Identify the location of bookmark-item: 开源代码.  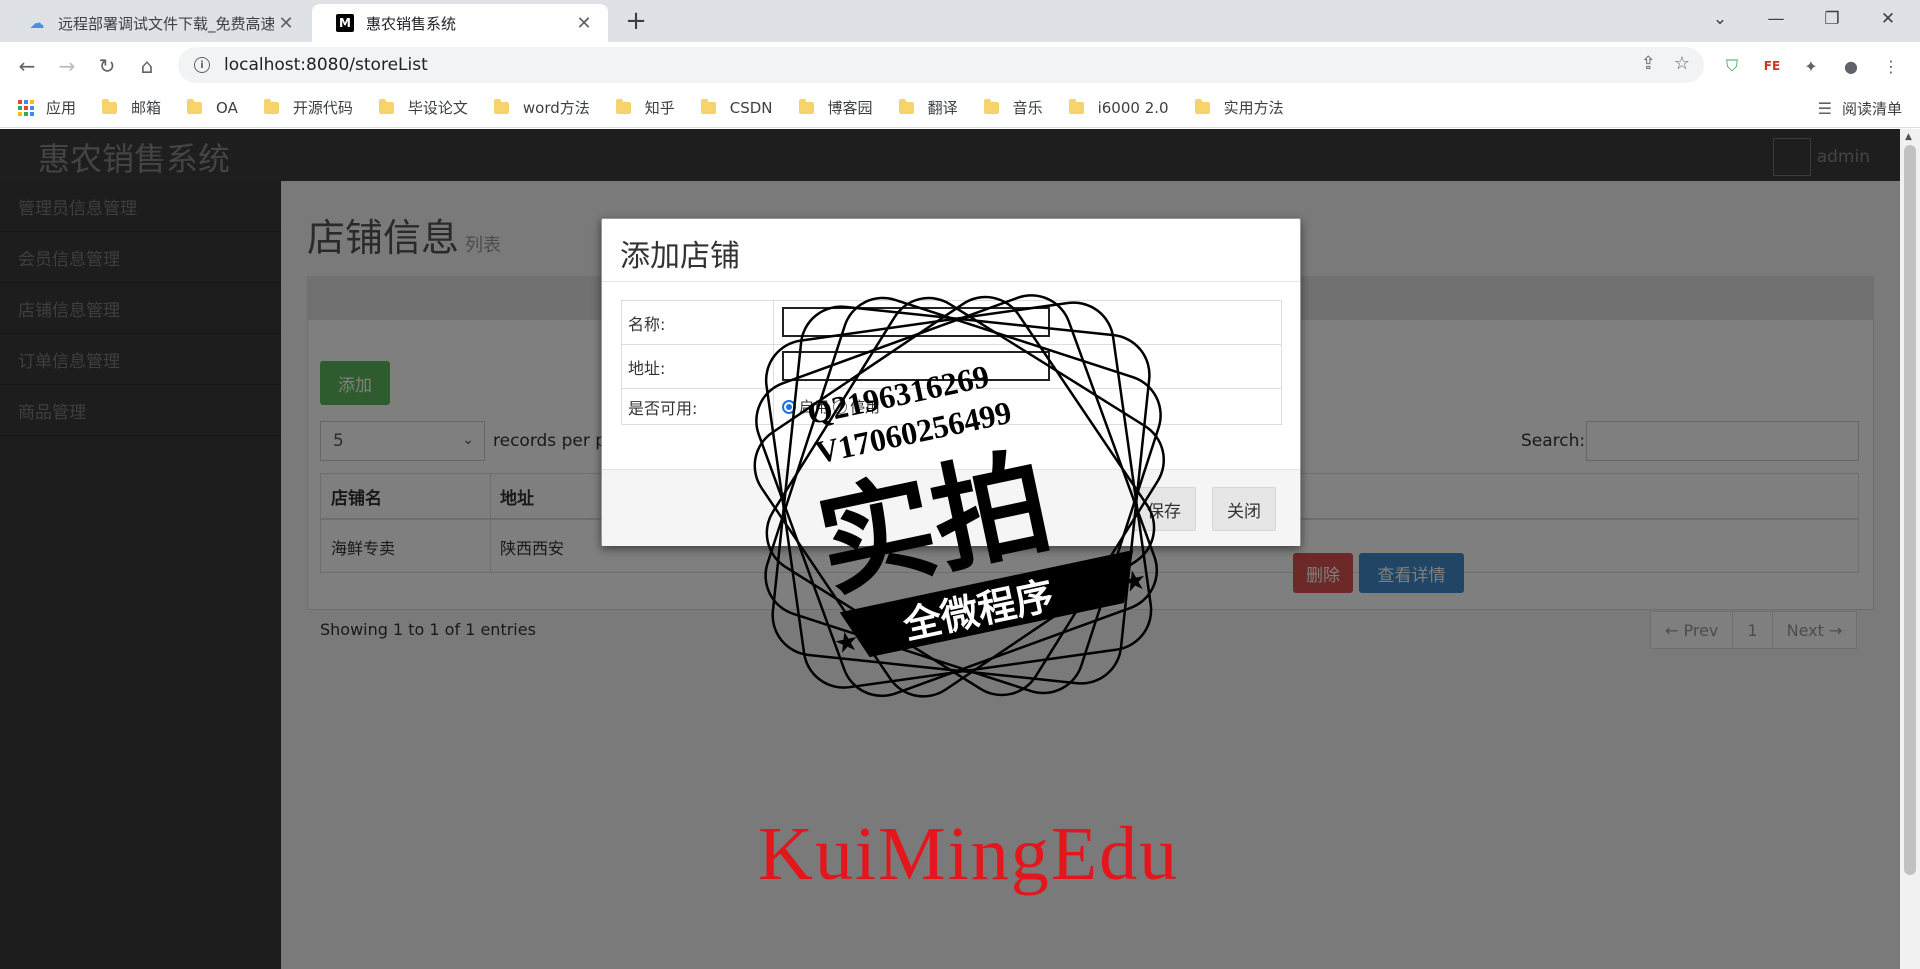
(308, 107).